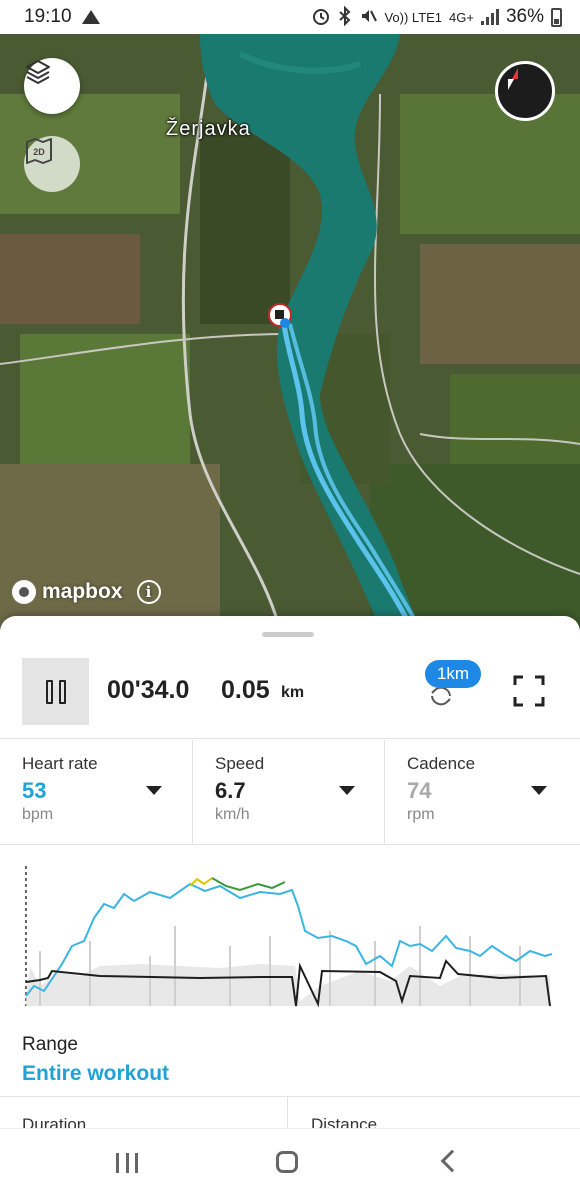 This screenshot has height=1199, width=580. I want to click on metric-value: 6.7, so click(230, 790).